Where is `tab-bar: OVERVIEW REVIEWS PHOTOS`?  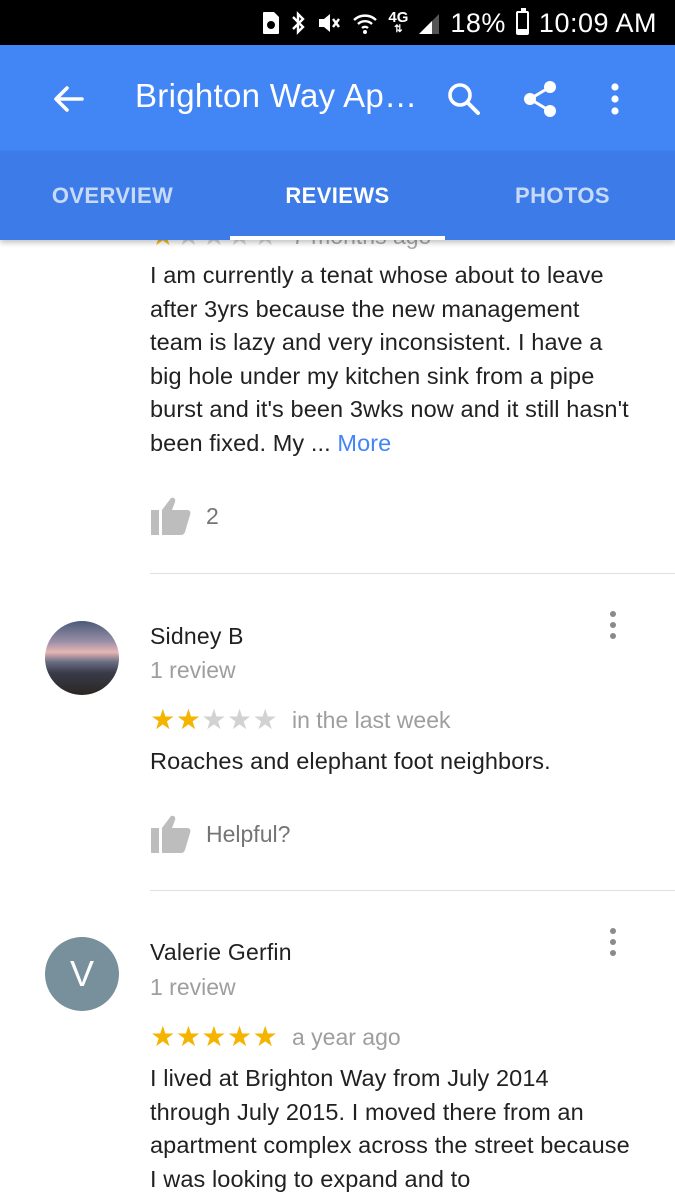 tab-bar: OVERVIEW REVIEWS PHOTOS is located at coordinates (337, 195).